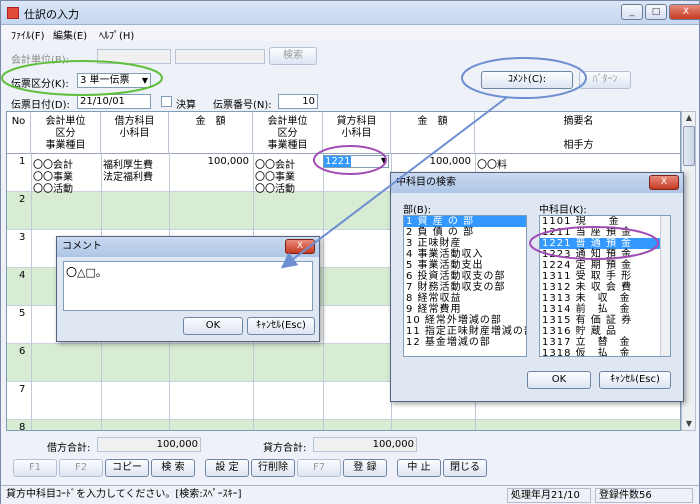 This screenshot has height=504, width=700. What do you see at coordinates (465, 342) in the screenshot?
I see `list-item: 12 基金増減の部` at bounding box center [465, 342].